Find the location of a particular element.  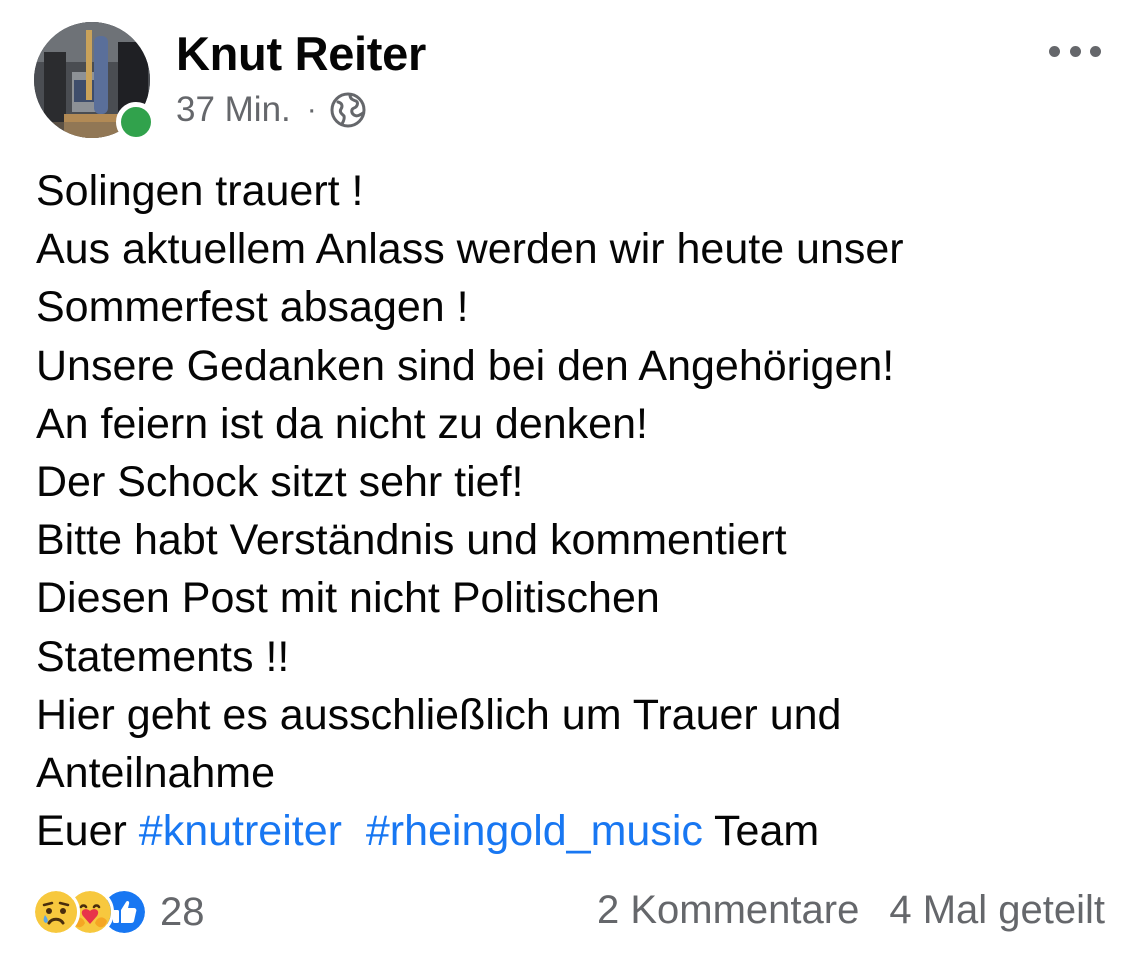

globe-icon is located at coordinates (348, 110).